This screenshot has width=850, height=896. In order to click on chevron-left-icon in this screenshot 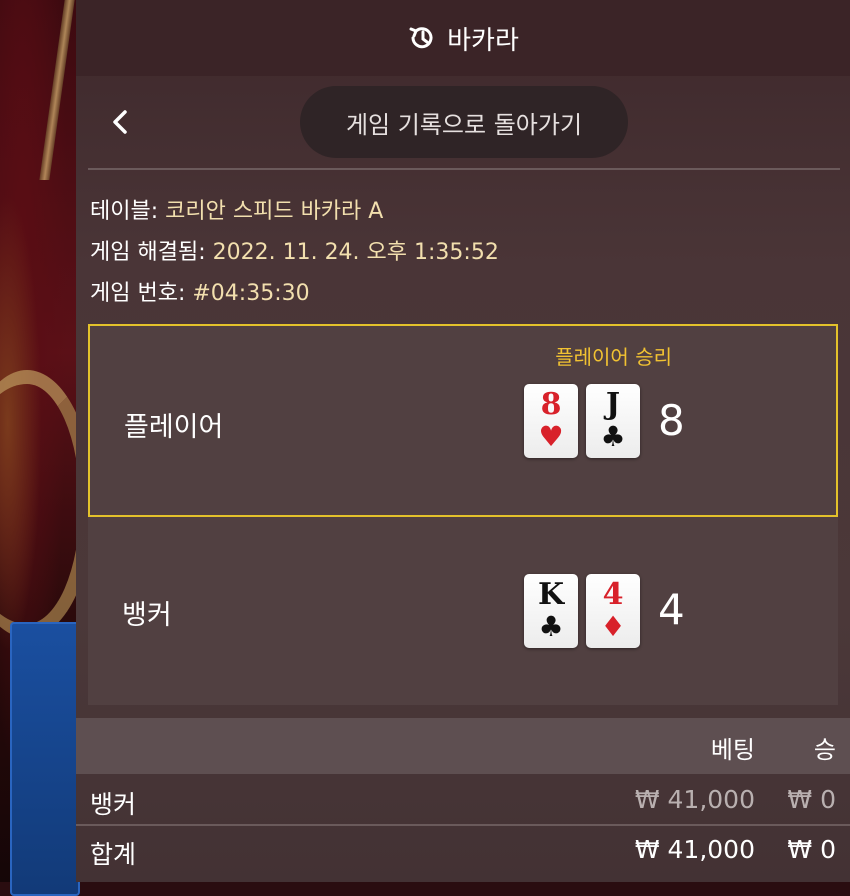, I will do `click(120, 122)`.